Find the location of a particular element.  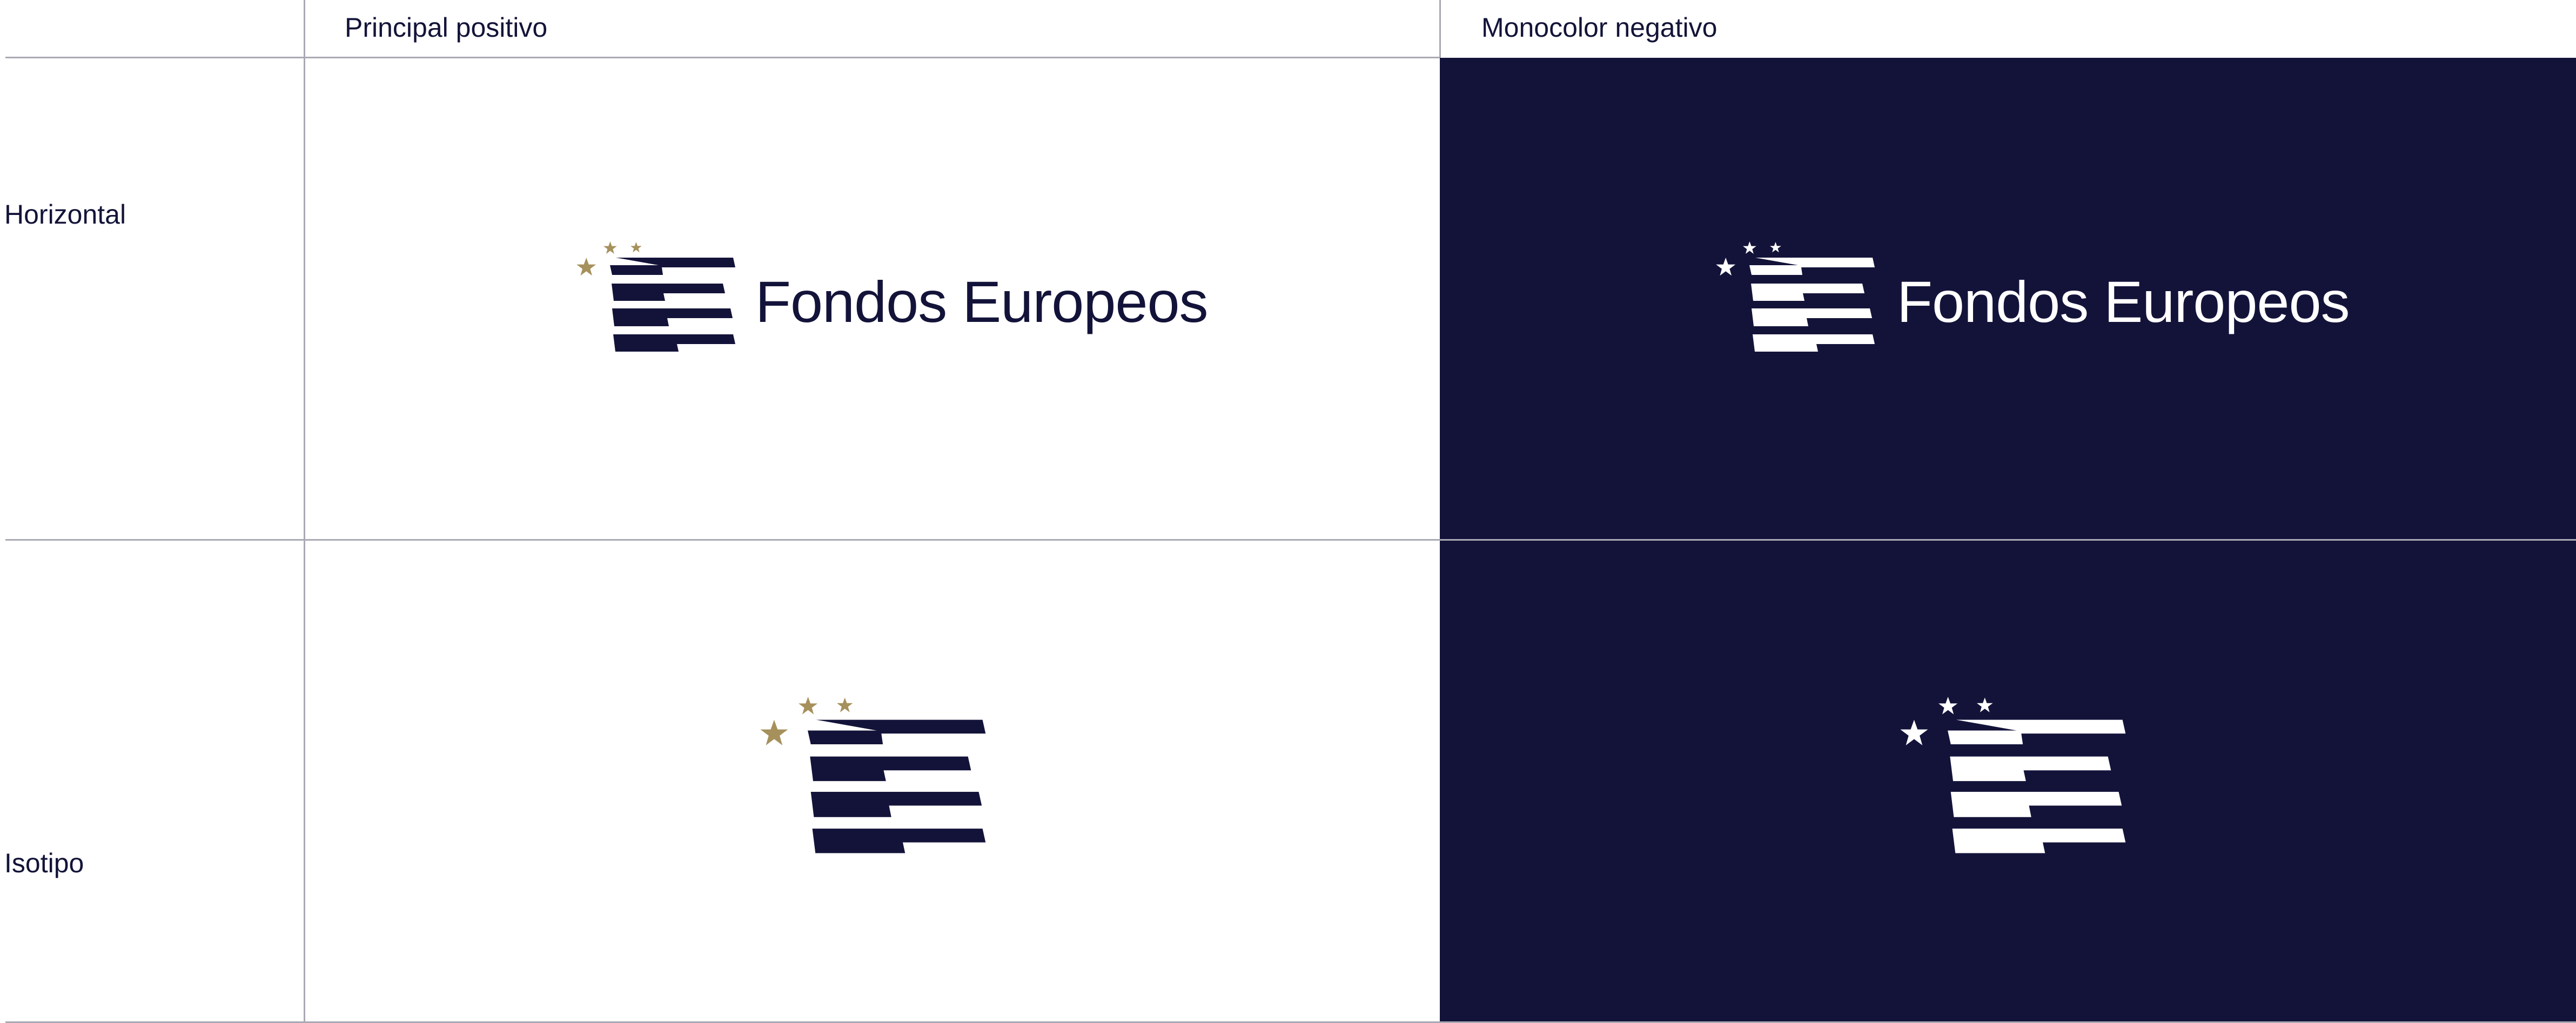

isotipo-positive is located at coordinates (873, 775).